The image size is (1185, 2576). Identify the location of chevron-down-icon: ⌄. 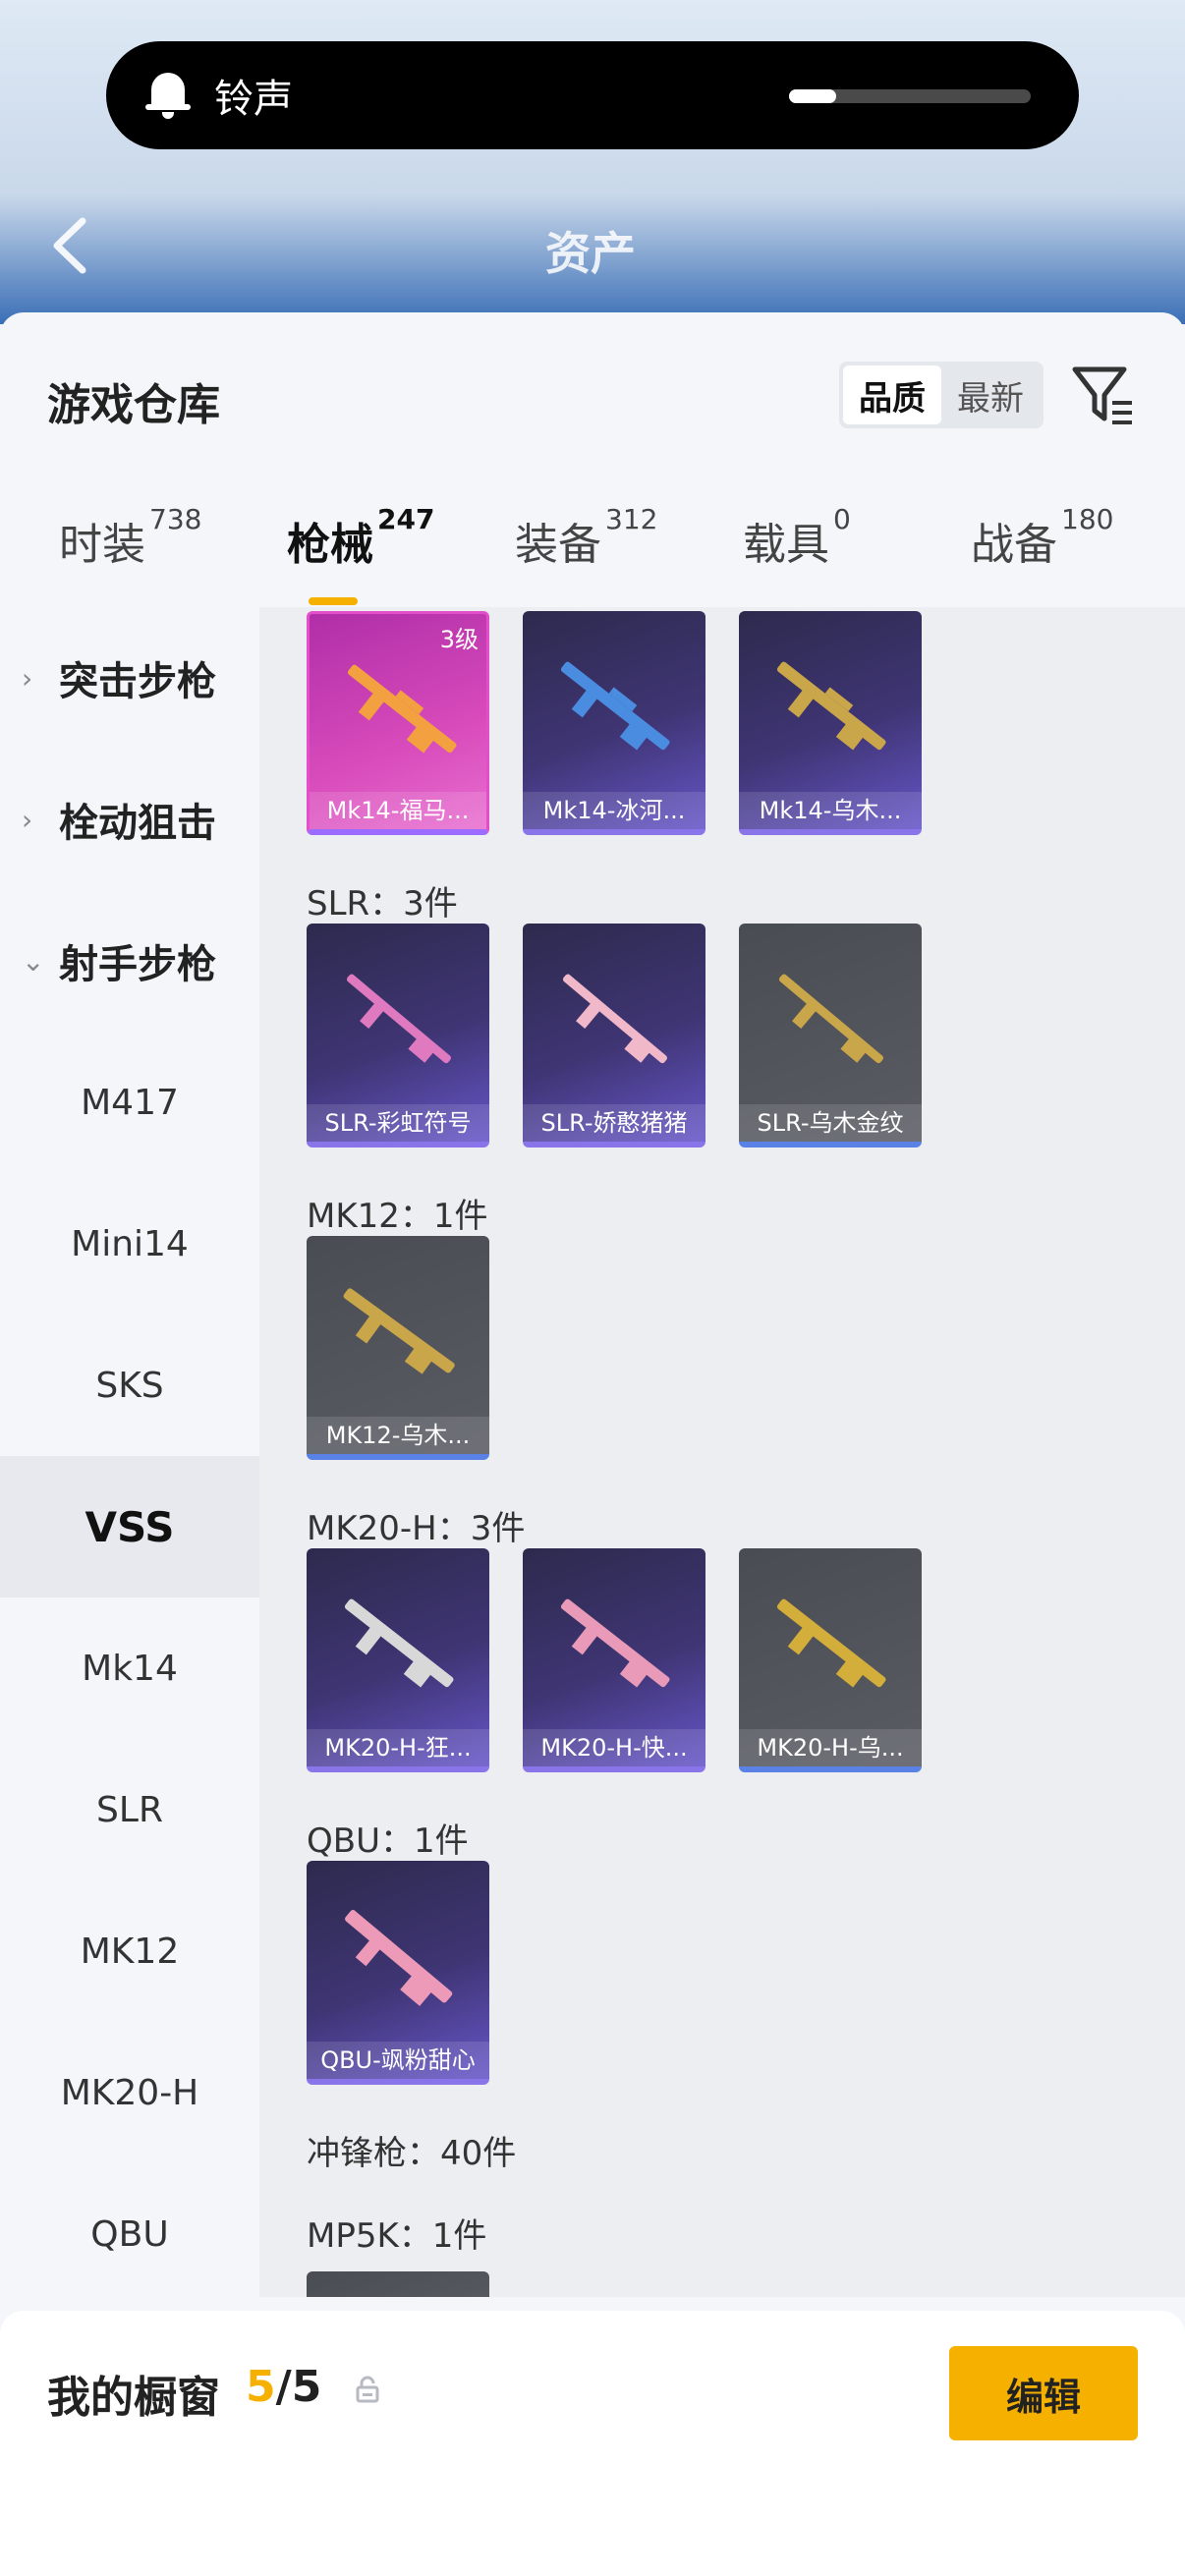
(34, 961).